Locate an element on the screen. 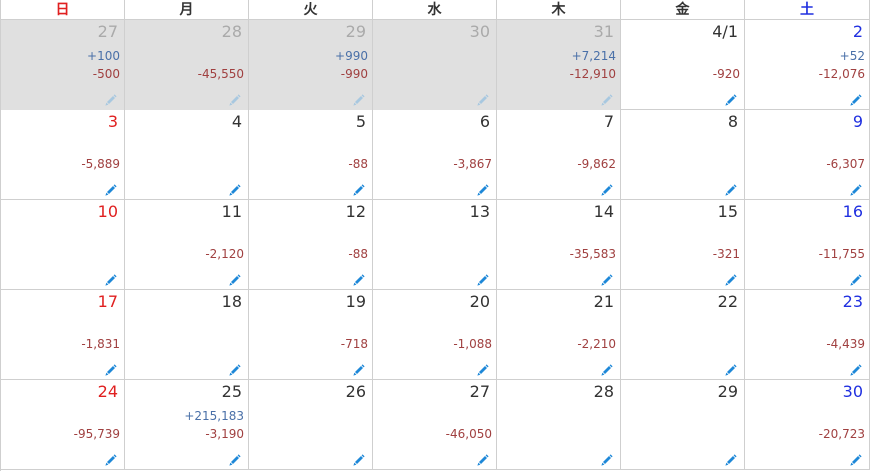  day-number: 18 is located at coordinates (231, 301).